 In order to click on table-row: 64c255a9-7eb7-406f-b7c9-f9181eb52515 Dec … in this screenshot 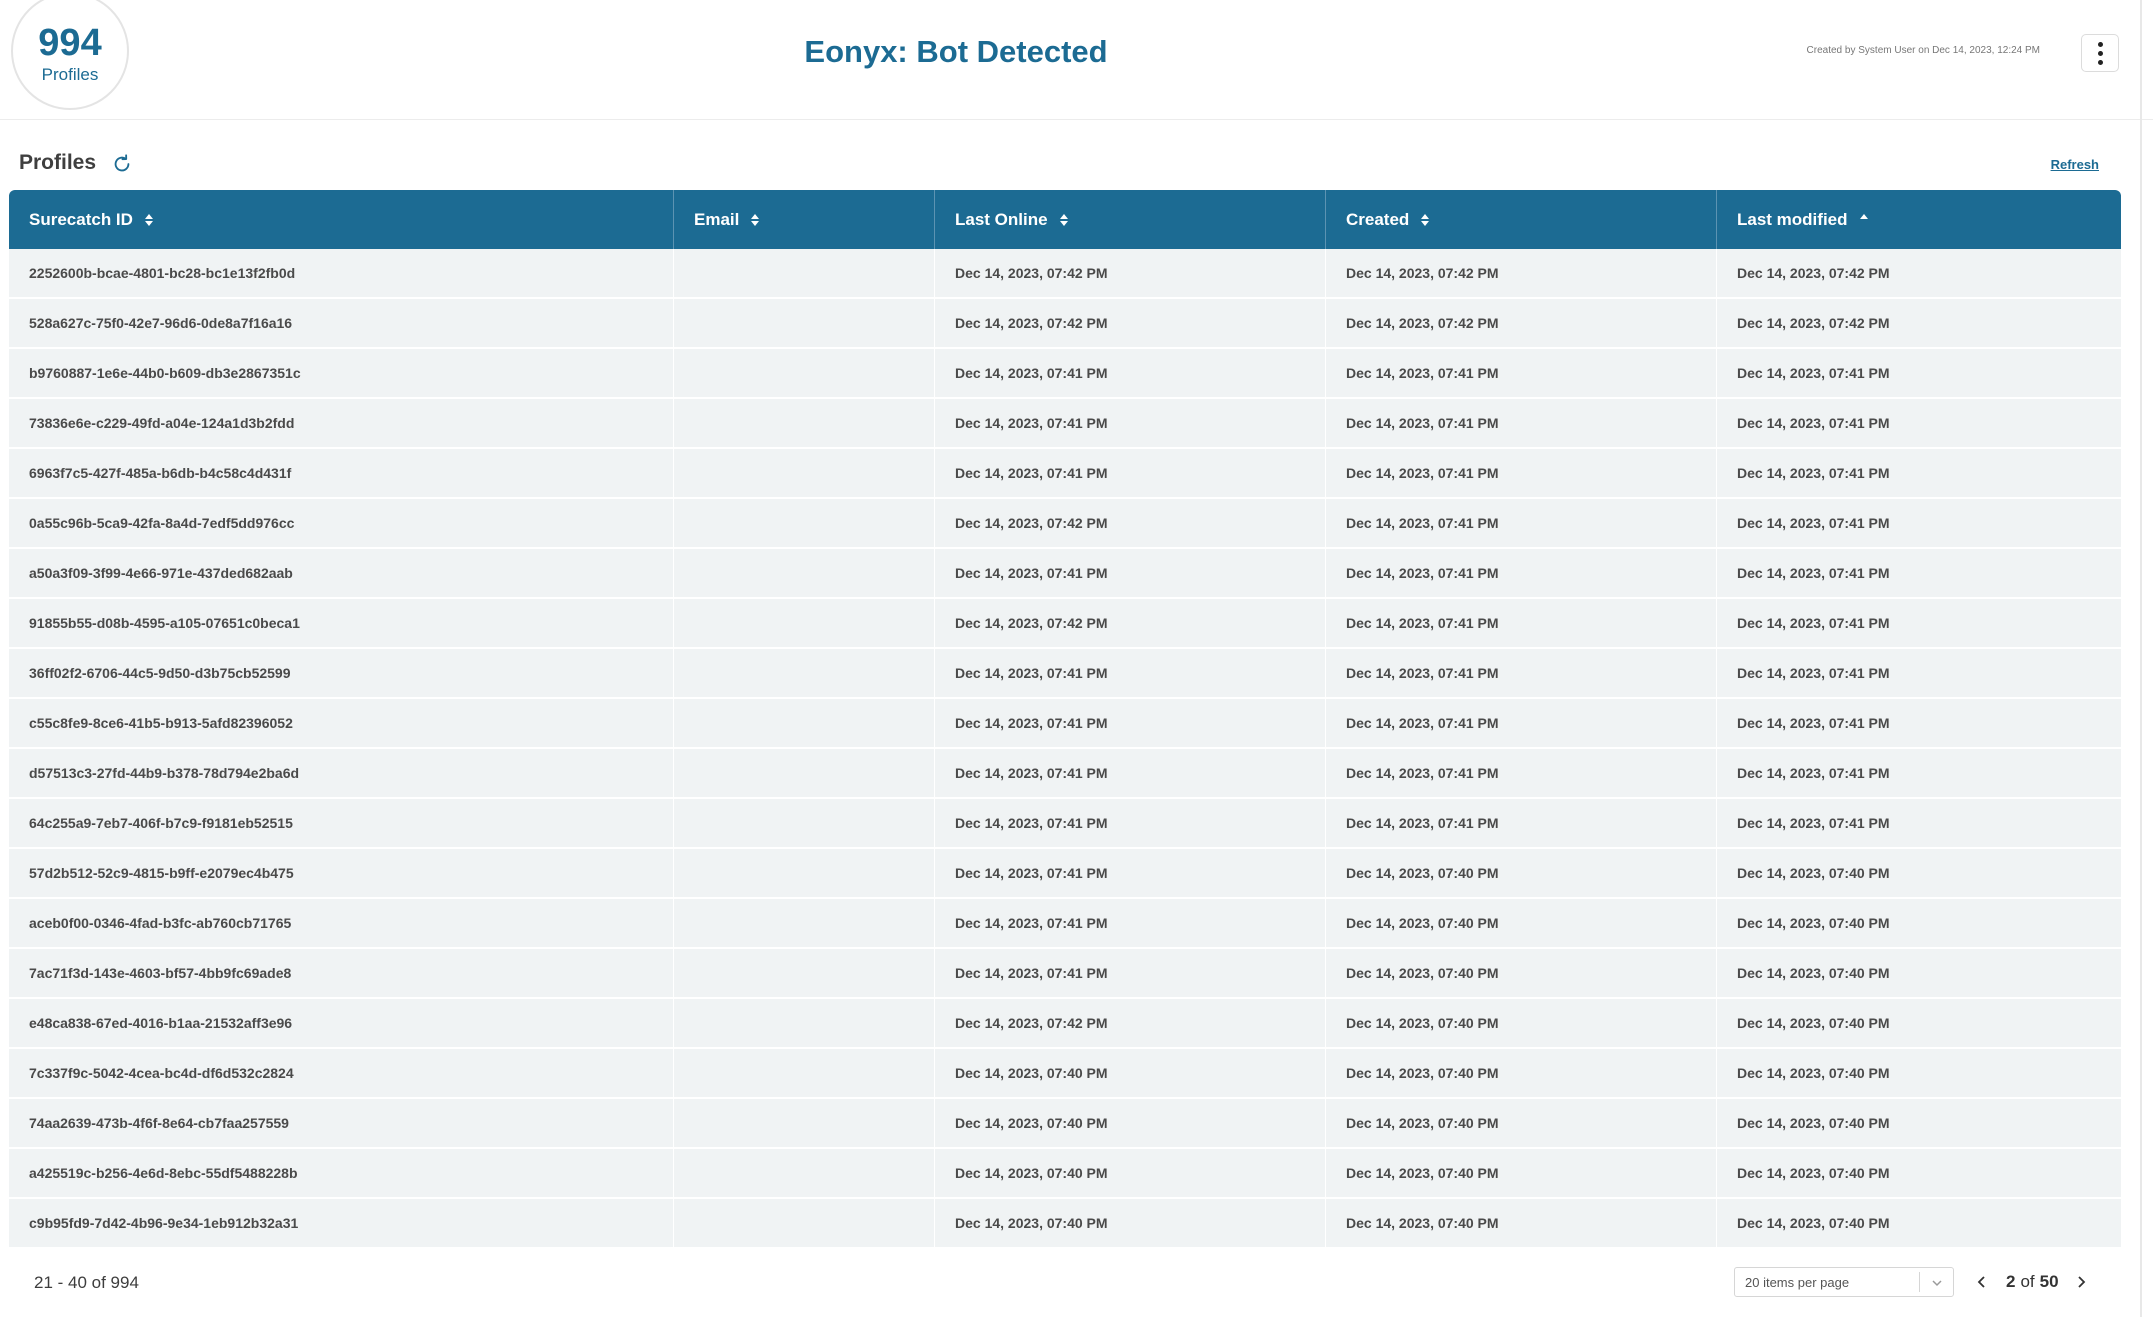, I will do `click(1065, 824)`.